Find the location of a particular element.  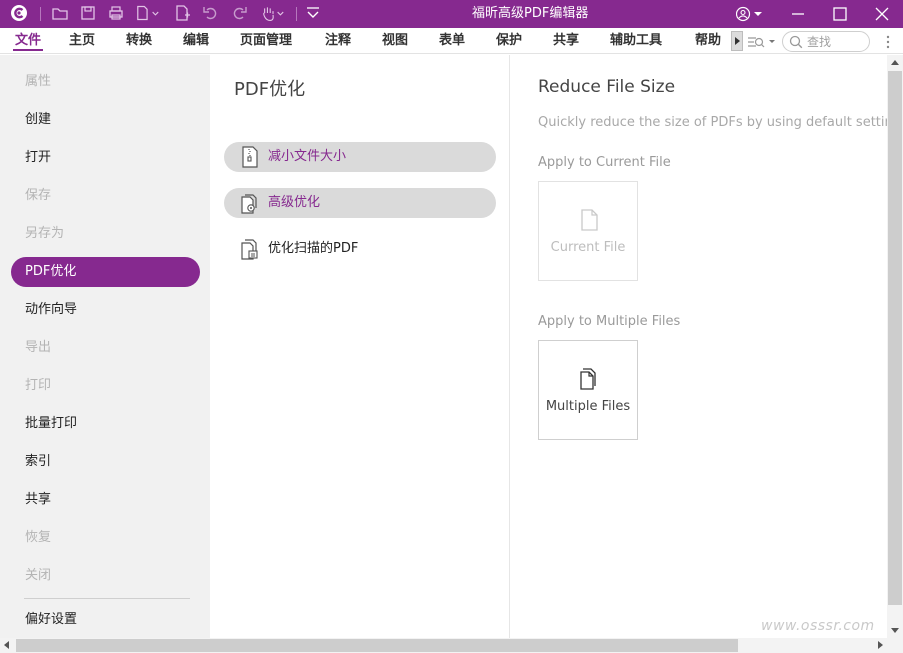

sidebar-item-properties: 属性 is located at coordinates (105, 82).